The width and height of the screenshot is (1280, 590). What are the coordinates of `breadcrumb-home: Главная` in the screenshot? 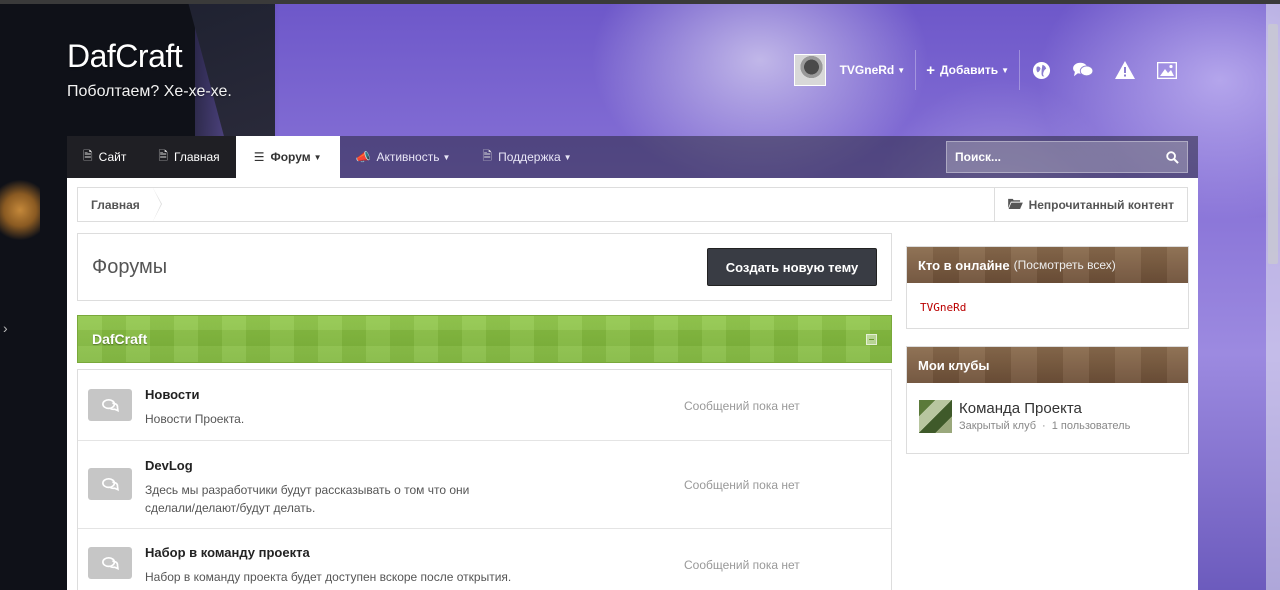 It's located at (120, 204).